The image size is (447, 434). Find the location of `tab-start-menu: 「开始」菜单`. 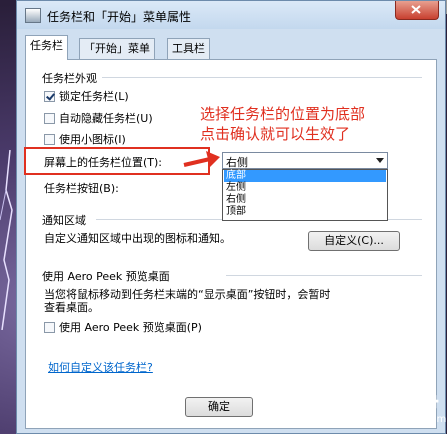

tab-start-menu: 「开始」菜单 is located at coordinates (117, 48).